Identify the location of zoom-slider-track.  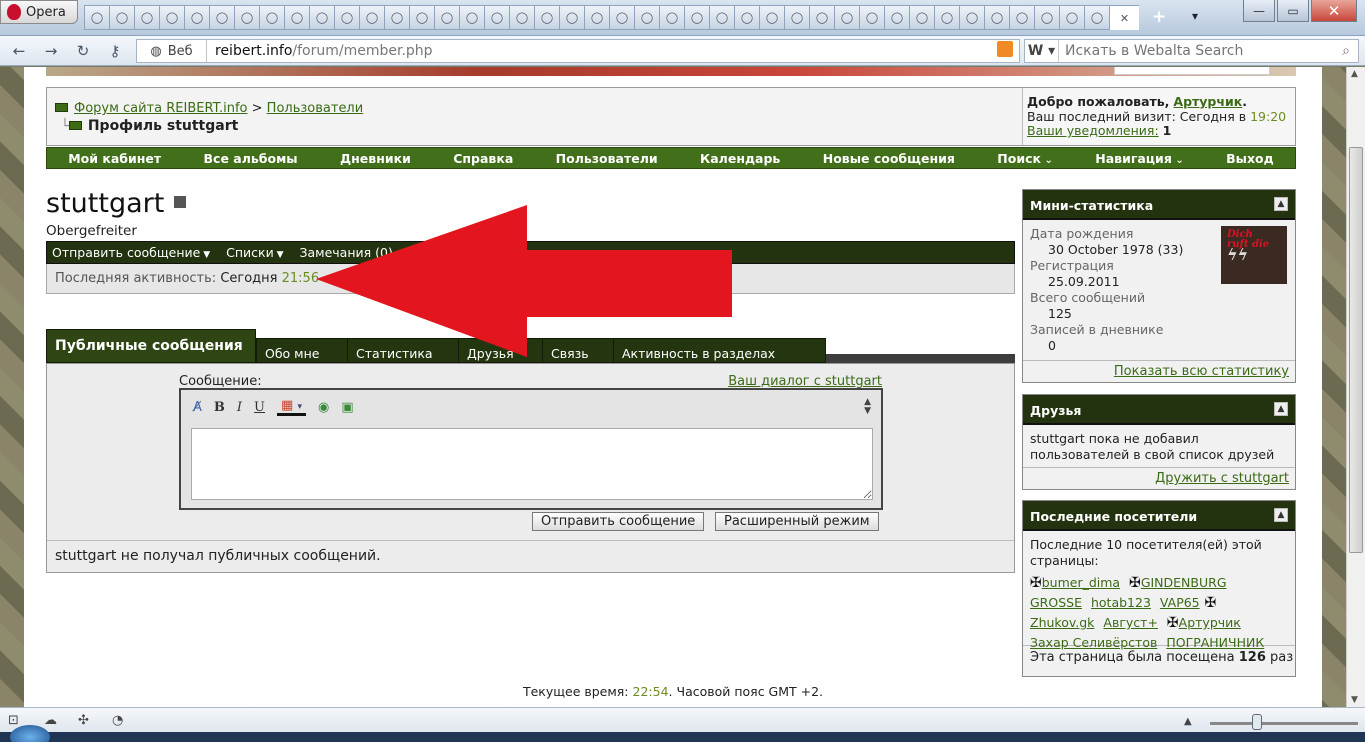
(1284, 723).